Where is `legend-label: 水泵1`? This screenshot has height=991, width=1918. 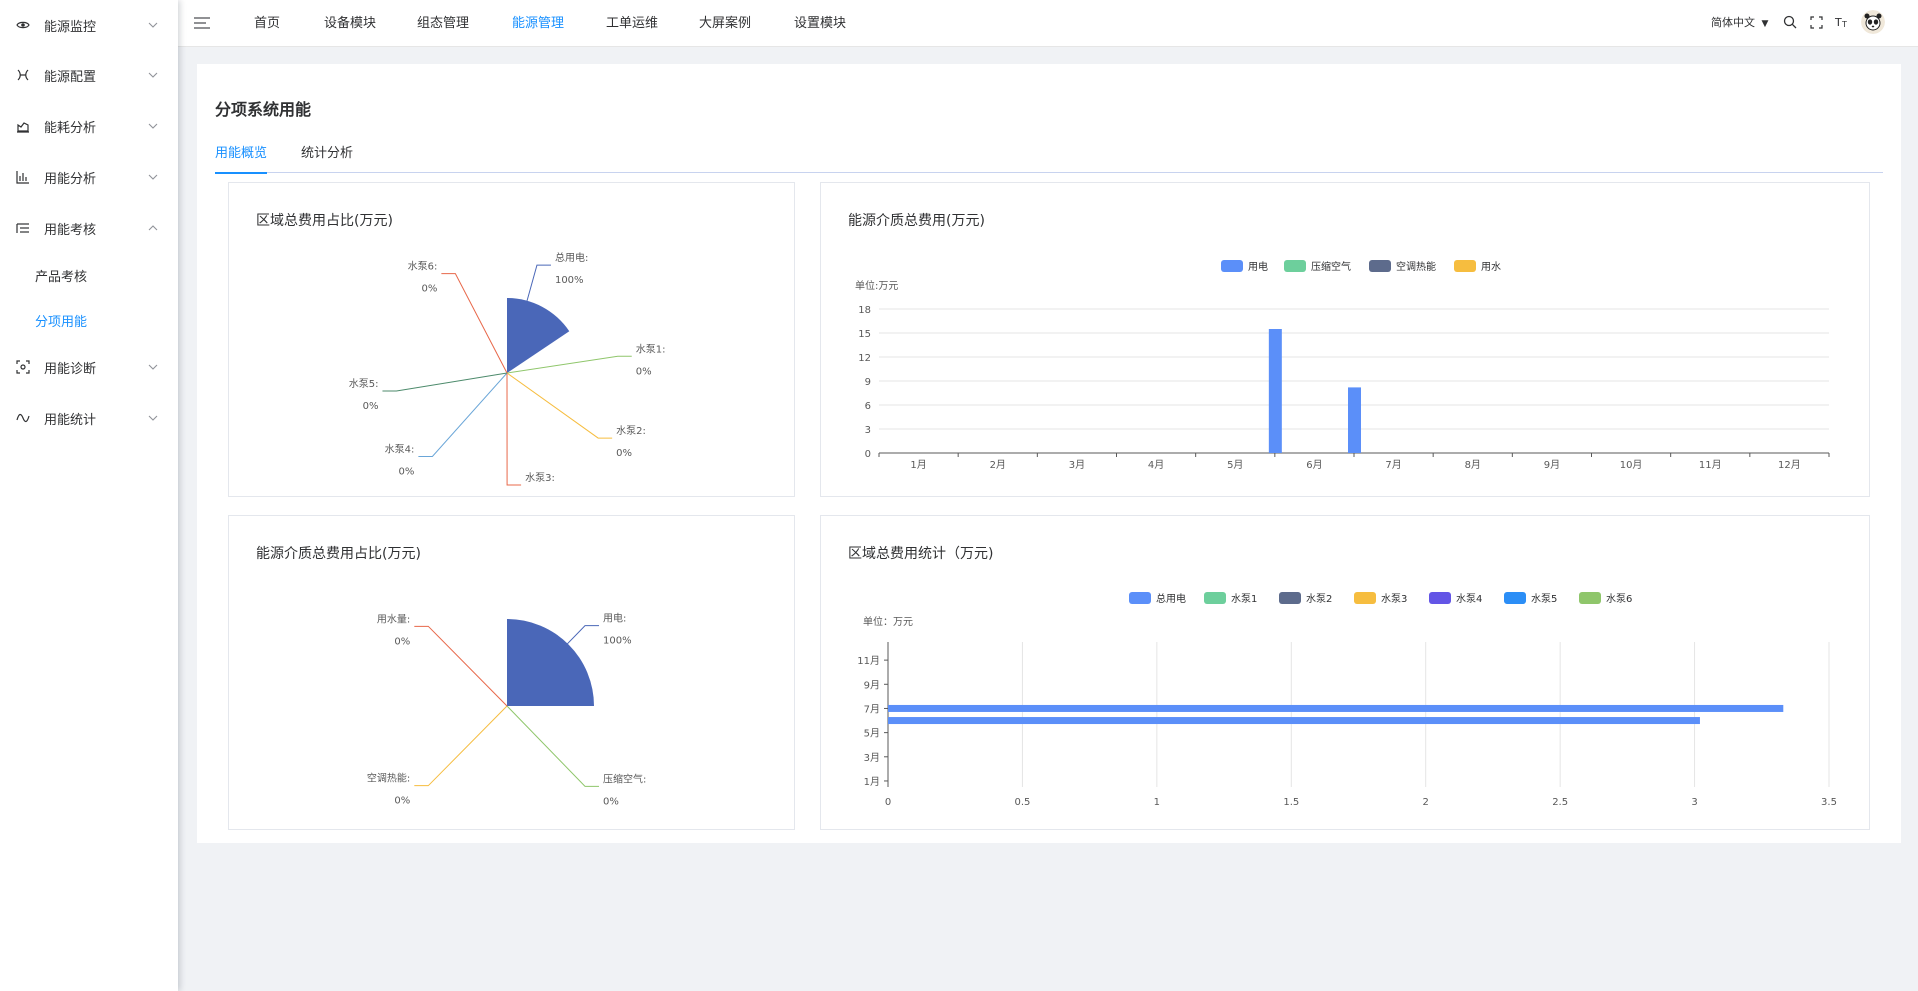
legend-label: 水泵1 is located at coordinates (1244, 599).